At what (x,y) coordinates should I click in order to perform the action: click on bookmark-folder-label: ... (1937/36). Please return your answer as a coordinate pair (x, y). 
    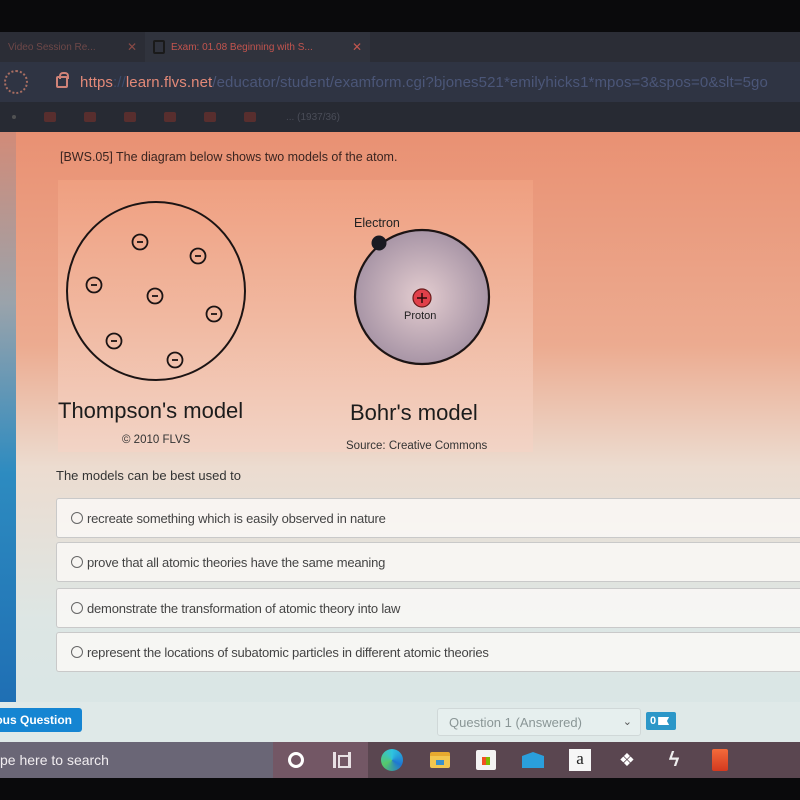
    Looking at the image, I should click on (313, 117).